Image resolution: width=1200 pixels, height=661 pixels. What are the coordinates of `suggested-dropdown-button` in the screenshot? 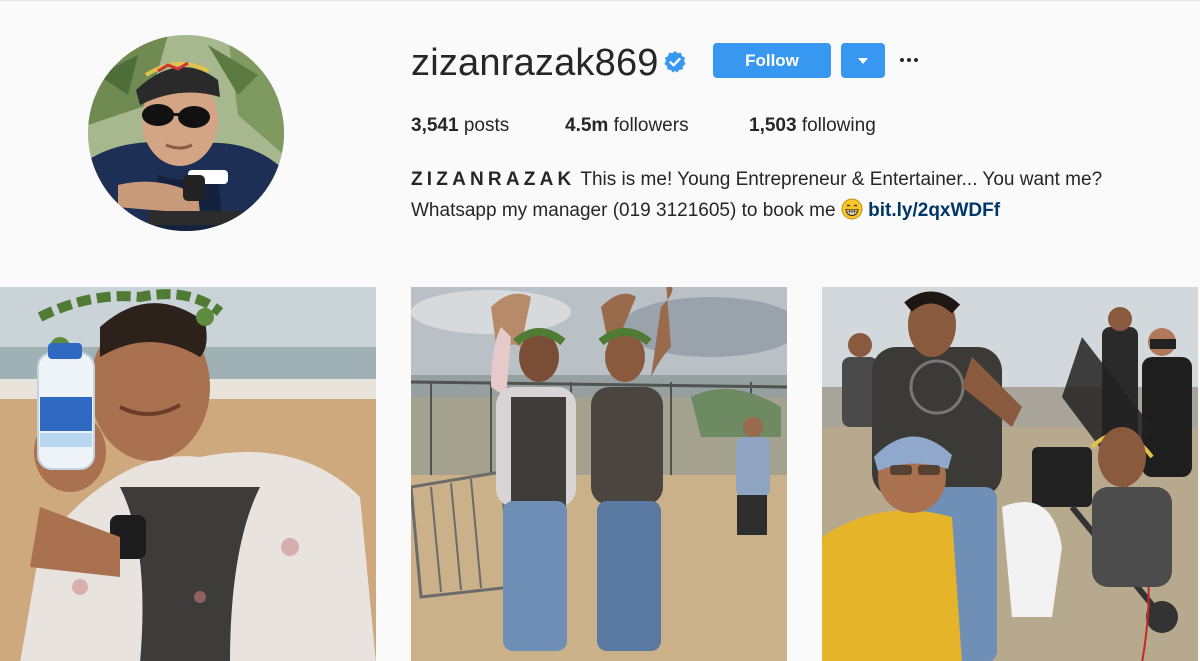 It's located at (863, 60).